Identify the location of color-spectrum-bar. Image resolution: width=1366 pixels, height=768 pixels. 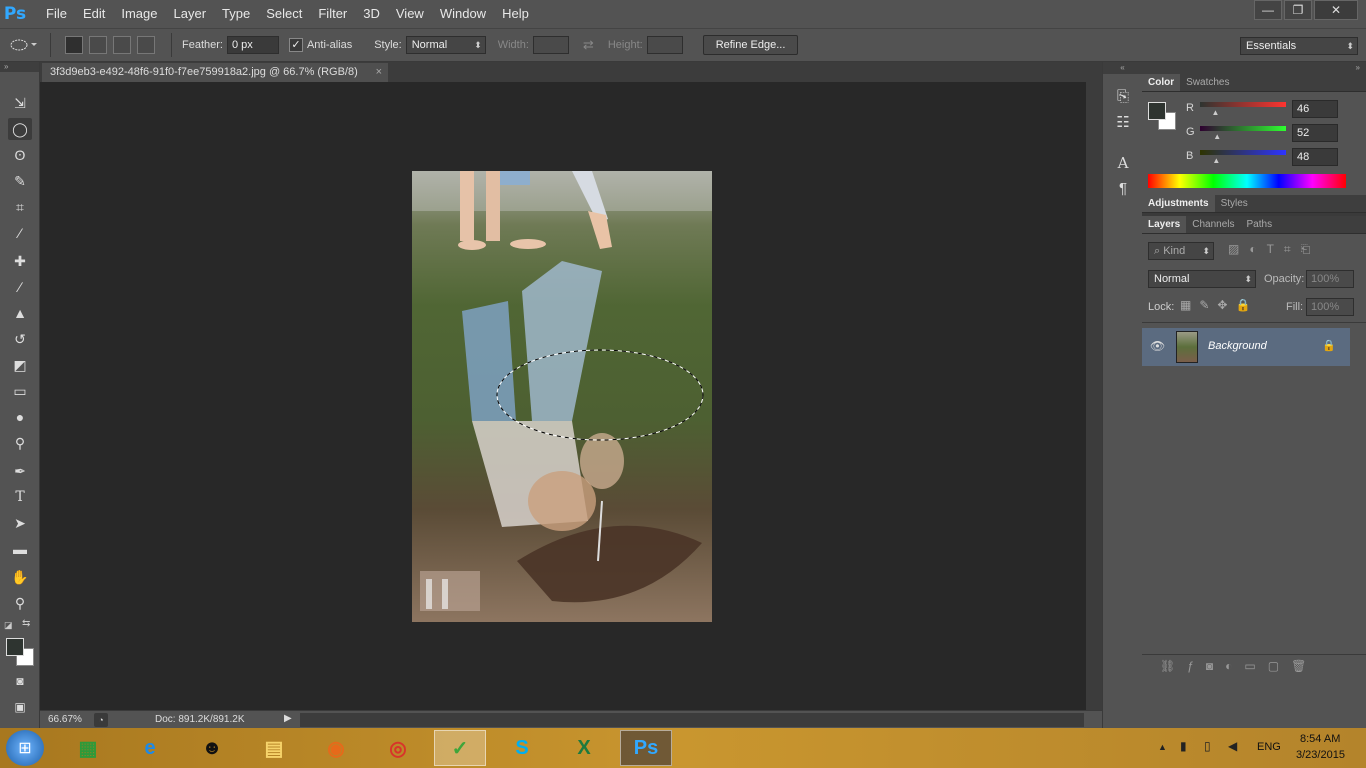
(1247, 181).